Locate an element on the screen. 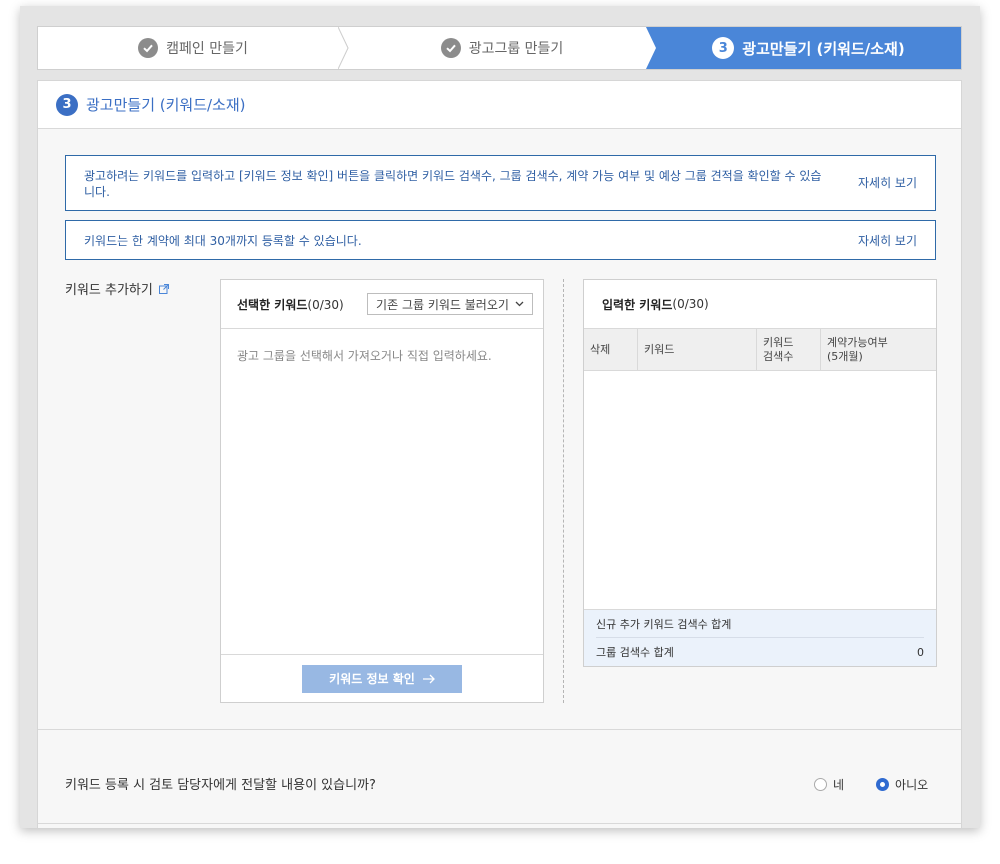 The image size is (1000, 864). input-keywords-title: 입력한 키워드 is located at coordinates (637, 304).